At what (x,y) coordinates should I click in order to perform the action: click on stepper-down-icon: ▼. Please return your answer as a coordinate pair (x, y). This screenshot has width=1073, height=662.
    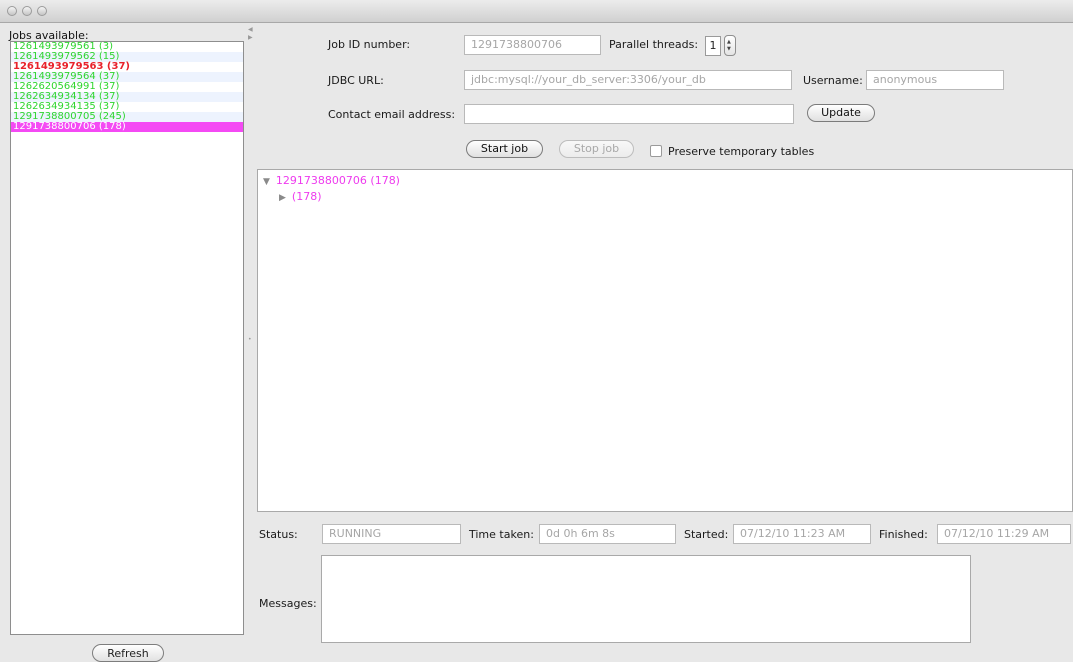
    Looking at the image, I should click on (729, 49).